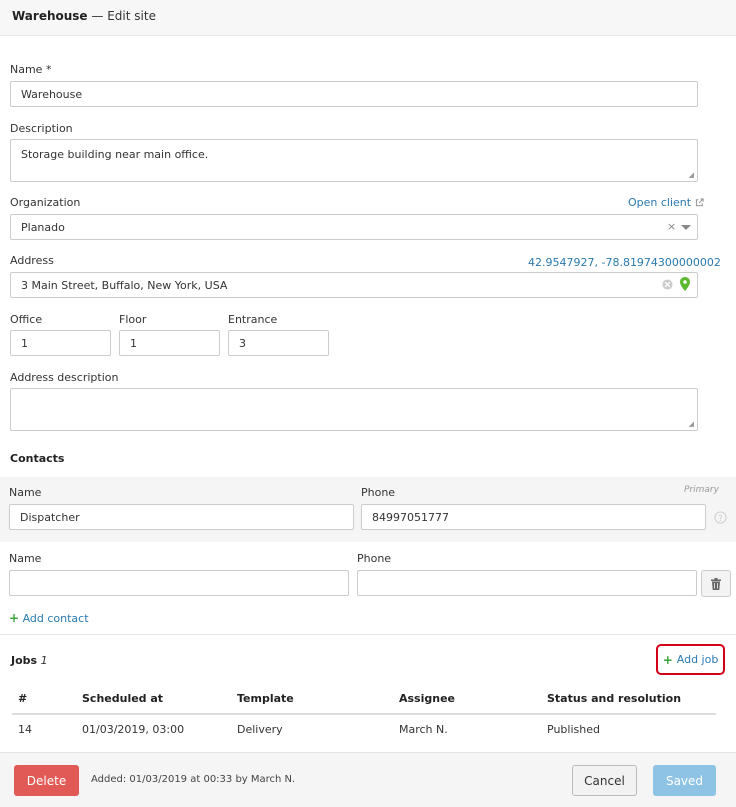  I want to click on clear-icon, so click(667, 284).